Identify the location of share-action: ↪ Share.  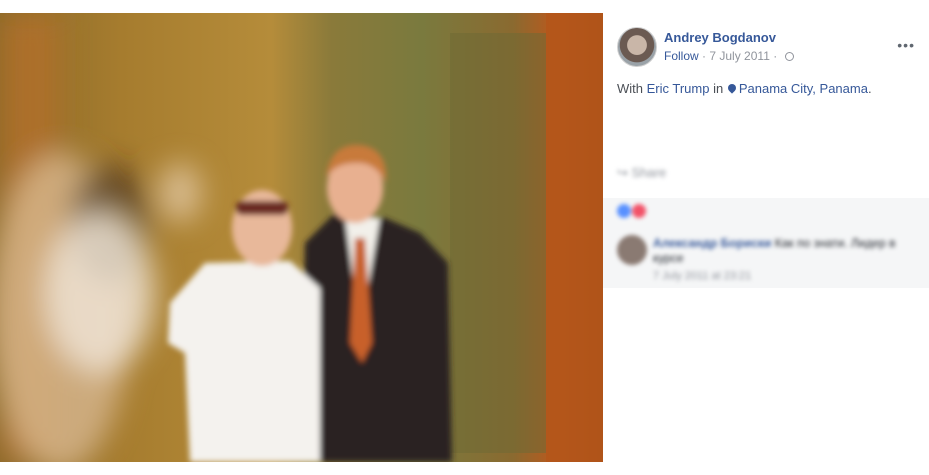
(641, 173).